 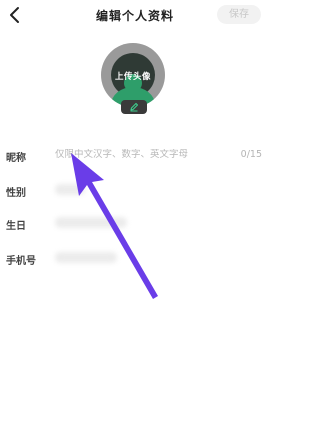 I want to click on pencil-icon, so click(x=134, y=107).